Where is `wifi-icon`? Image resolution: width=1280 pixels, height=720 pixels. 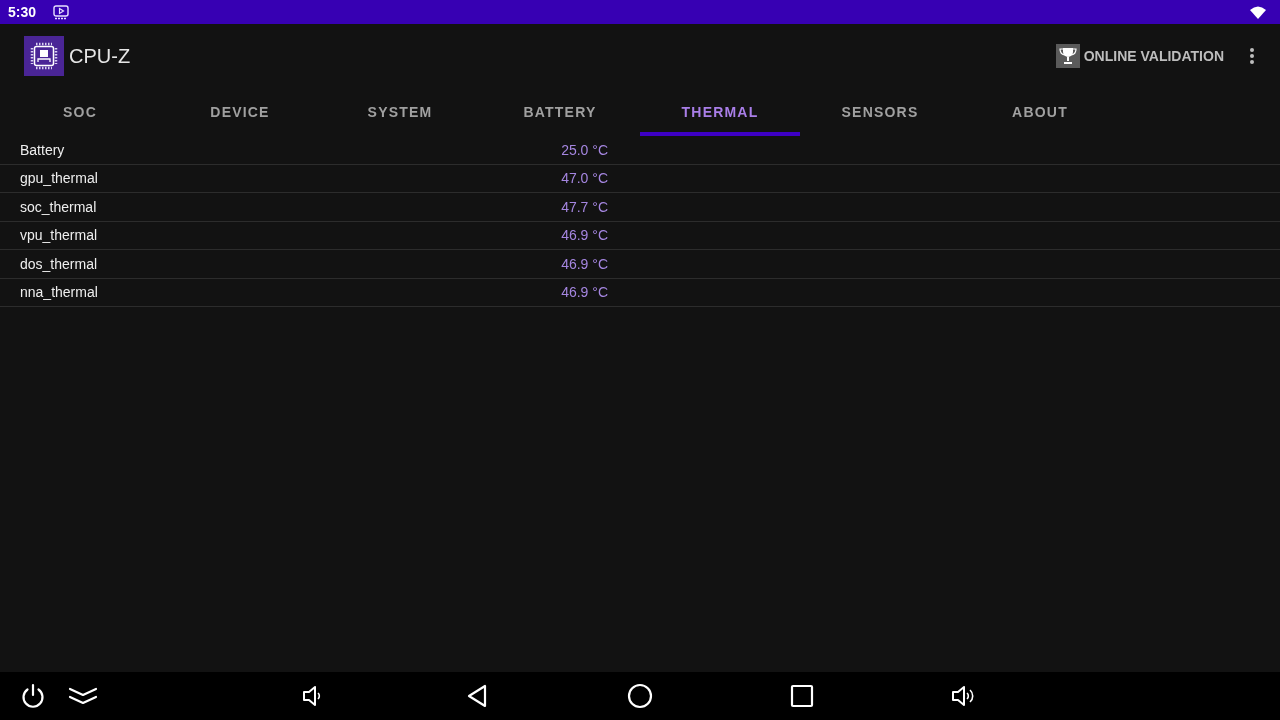
wifi-icon is located at coordinates (1258, 12).